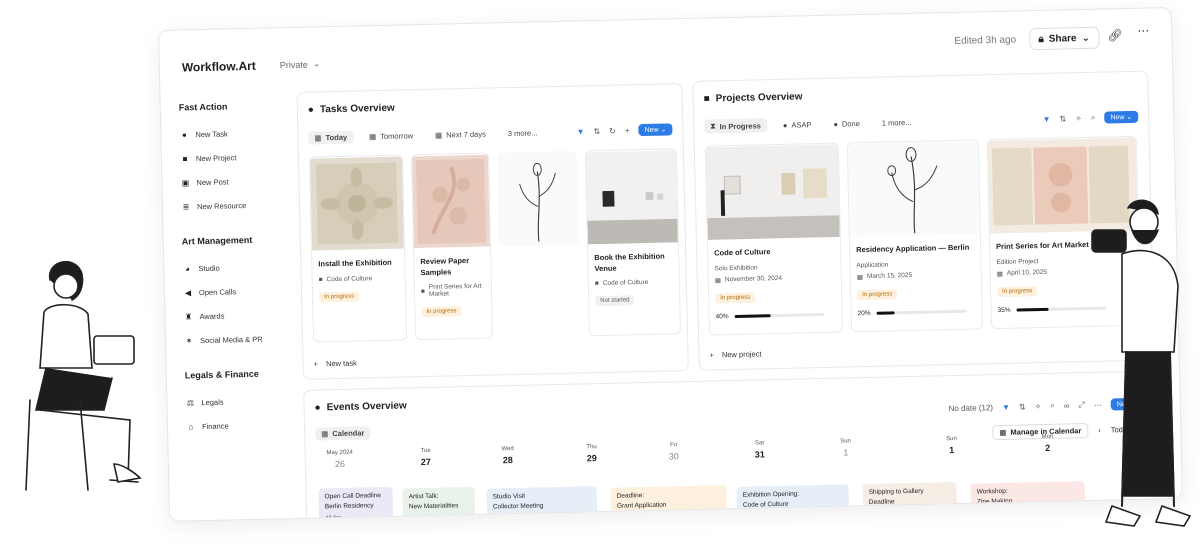  Describe the element at coordinates (425, 462) in the screenshot. I see `date-number: 27` at that location.